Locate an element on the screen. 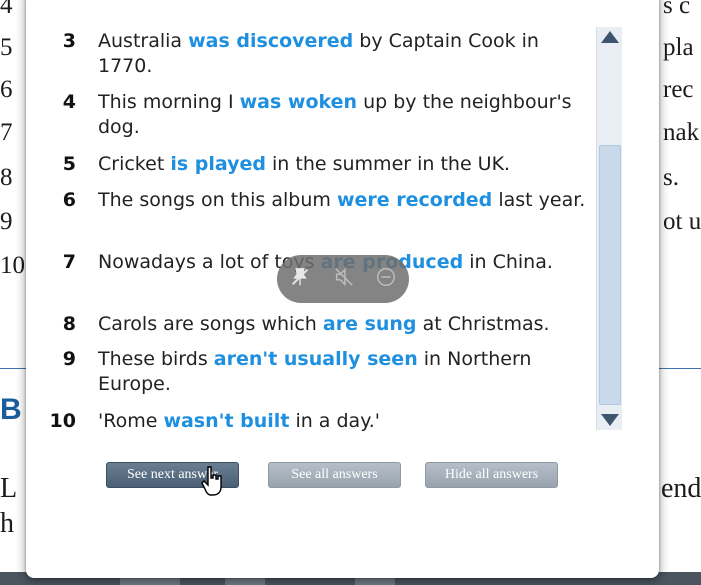 The width and height of the screenshot is (701, 585). hand-cursor-icon is located at coordinates (211, 481).